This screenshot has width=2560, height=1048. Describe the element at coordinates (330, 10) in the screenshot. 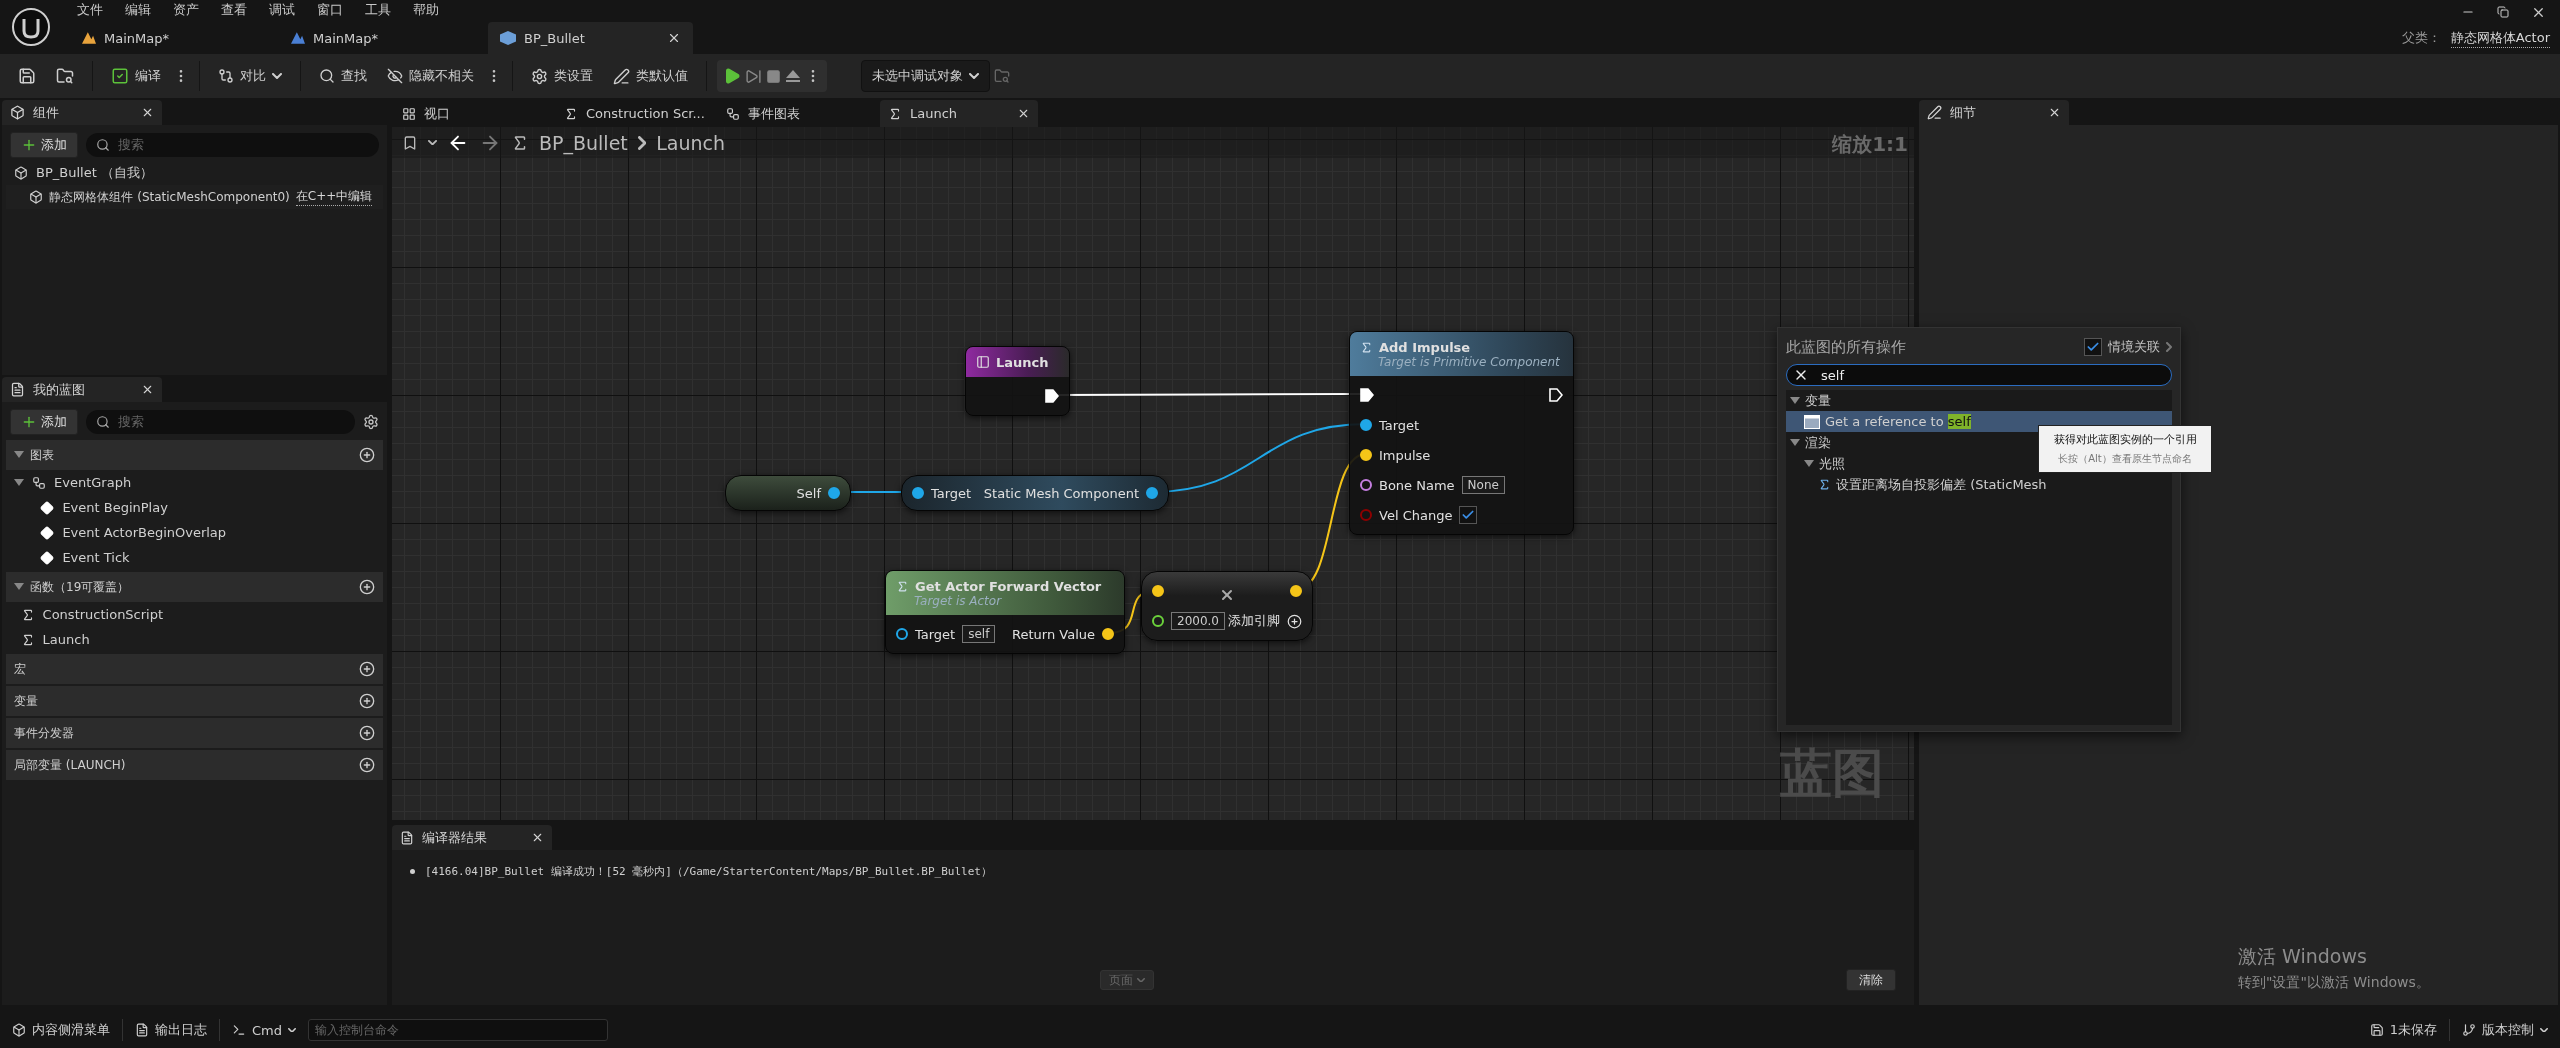

I see `menu-item: 窗口` at that location.